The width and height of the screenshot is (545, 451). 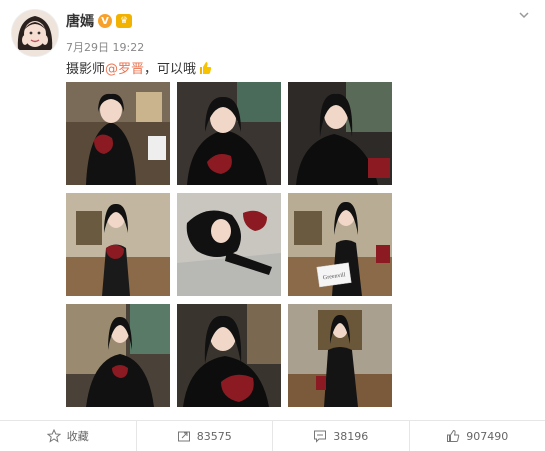 I want to click on star-icon, so click(x=54, y=436).